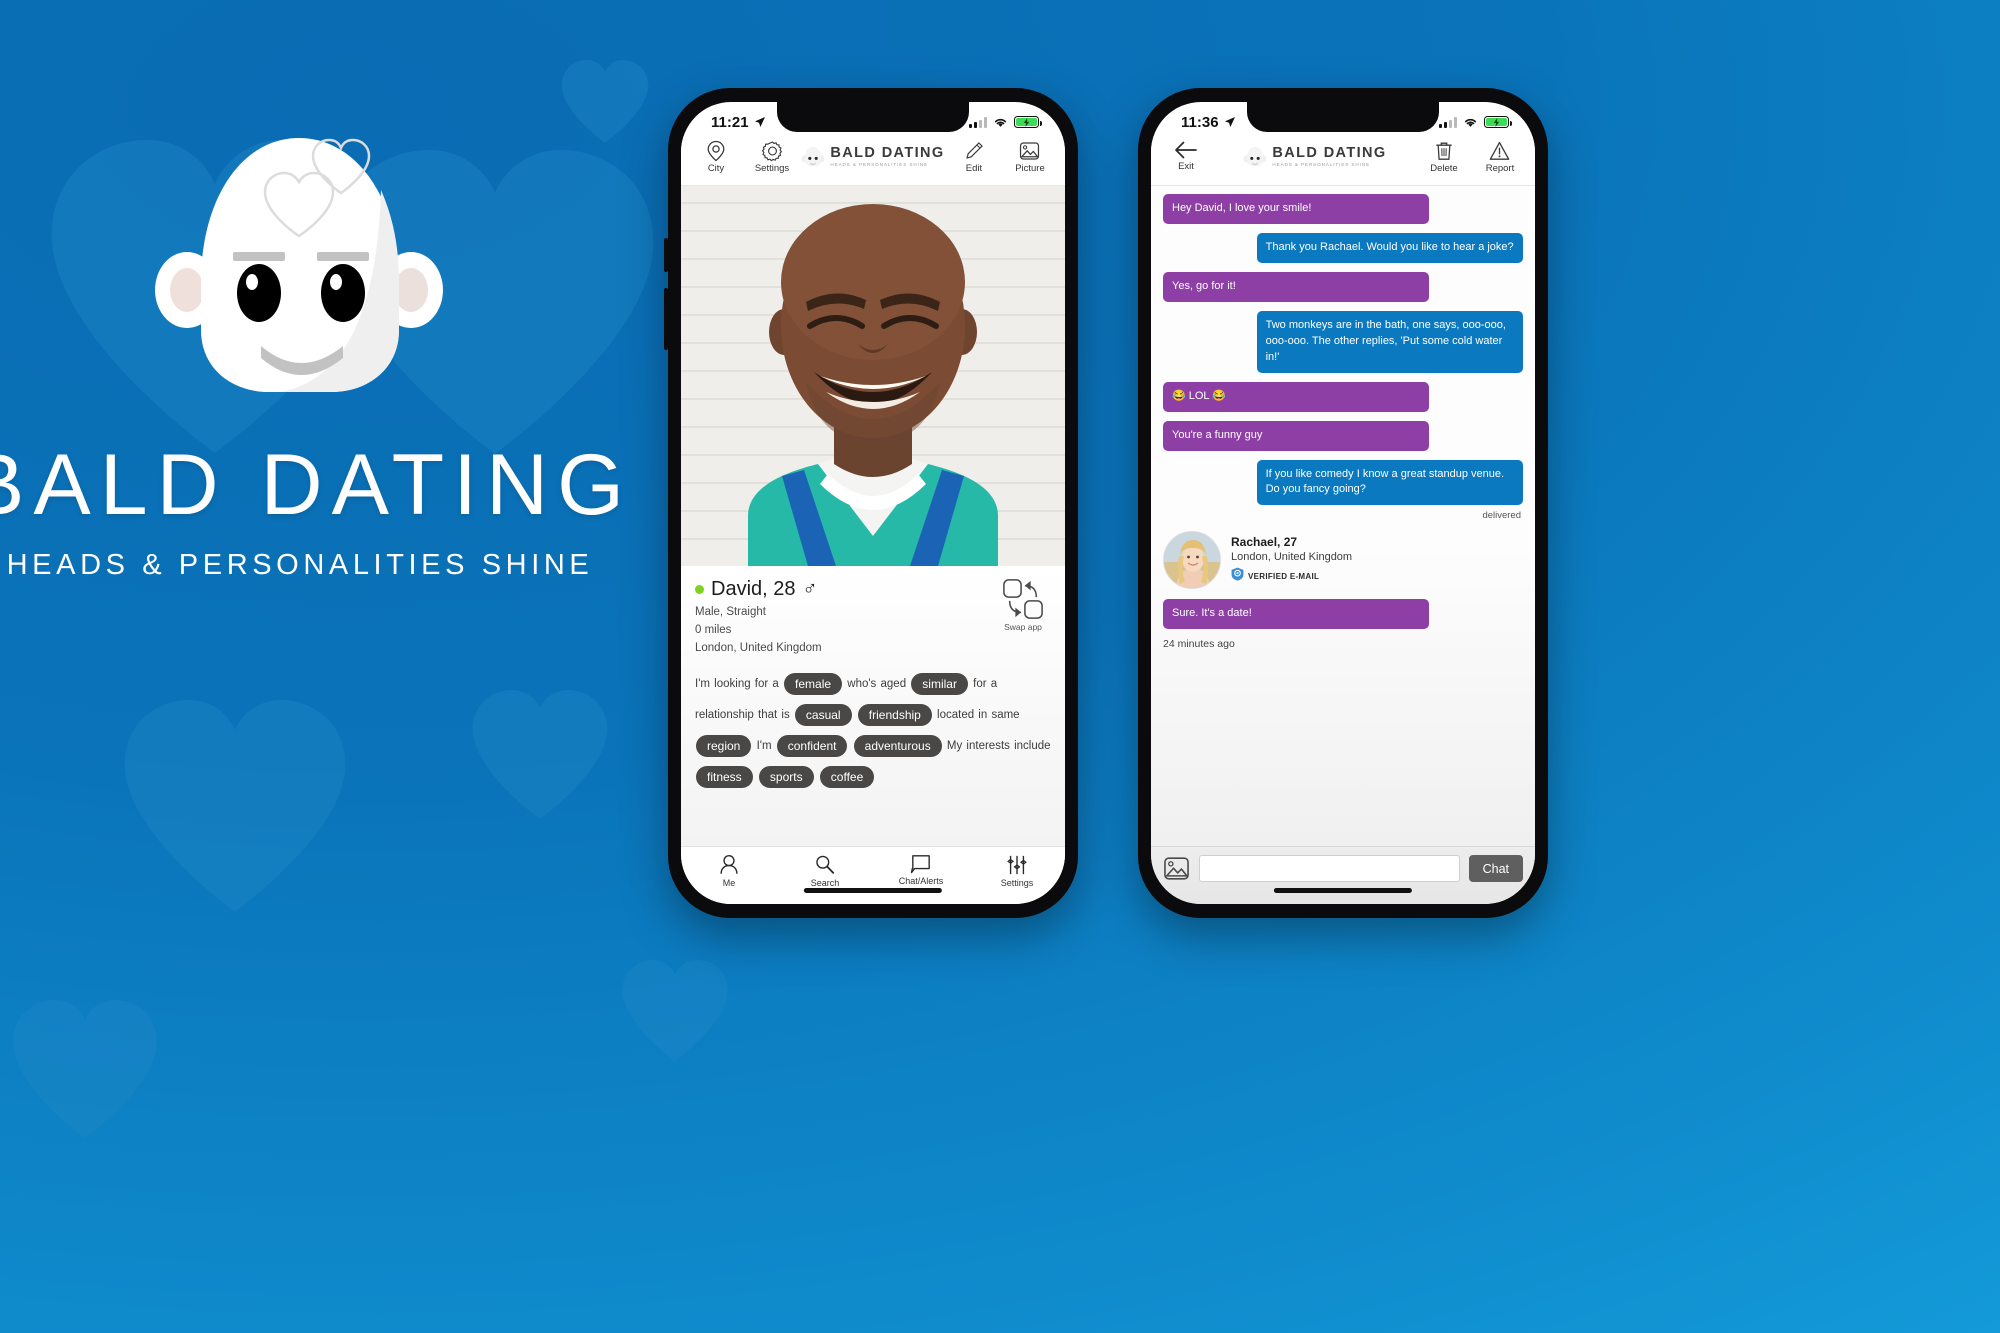  I want to click on bio-pill: confident, so click(812, 746).